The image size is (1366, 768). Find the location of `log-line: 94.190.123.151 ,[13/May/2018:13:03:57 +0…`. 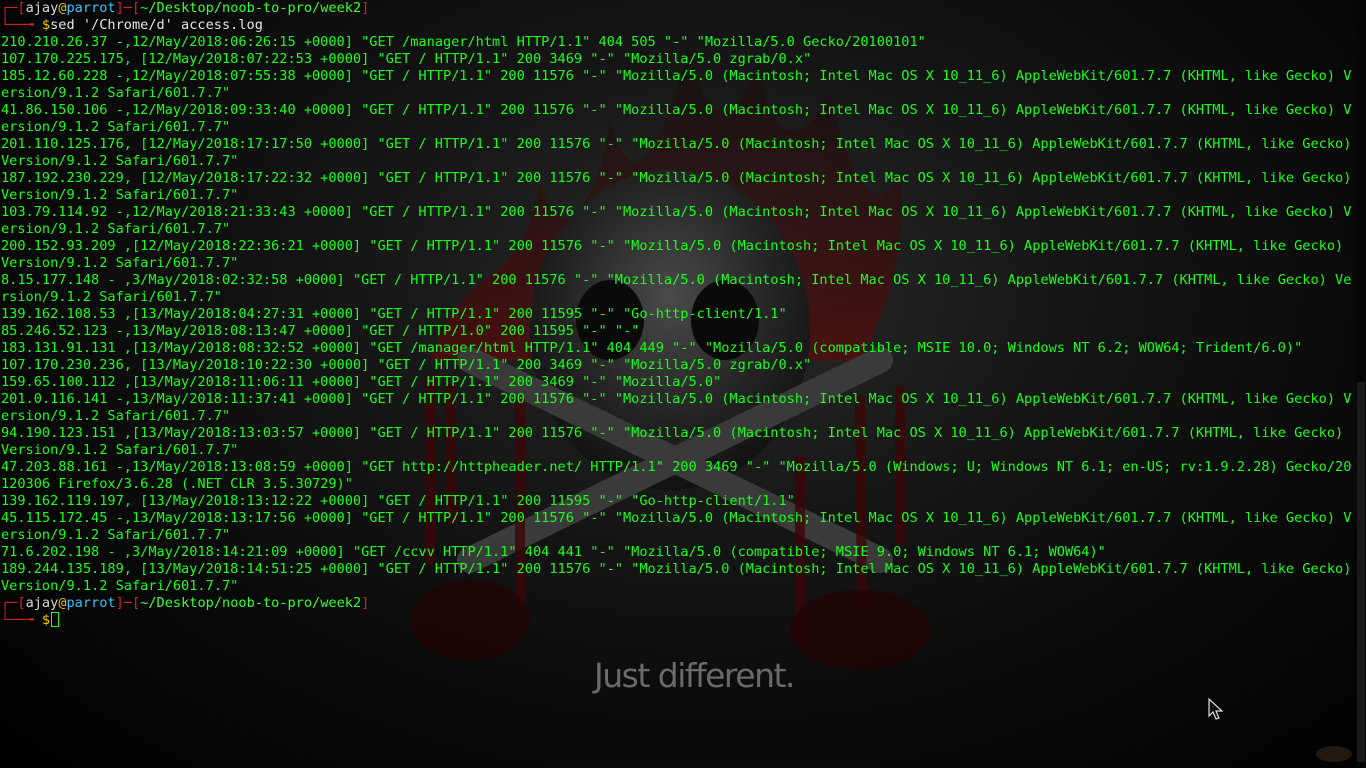

log-line: 94.190.123.151 ,[13/May/2018:13:03:57 +0… is located at coordinates (676, 441).